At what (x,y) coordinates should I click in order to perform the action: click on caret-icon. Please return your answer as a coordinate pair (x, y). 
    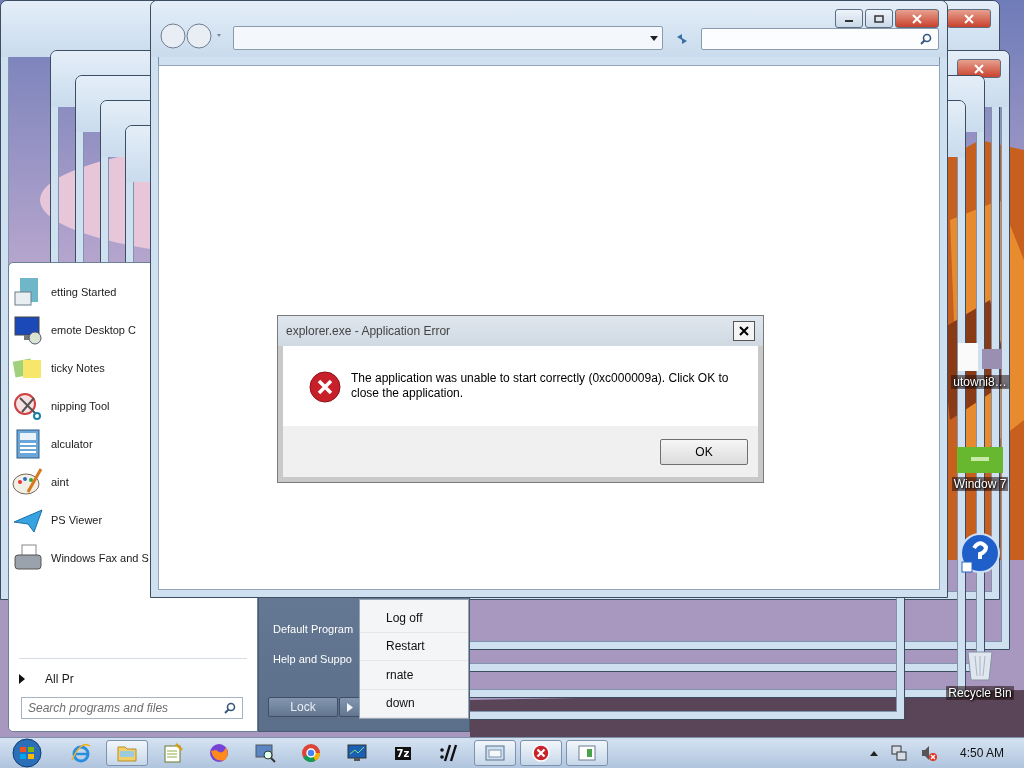
    Looking at the image, I should click on (654, 38).